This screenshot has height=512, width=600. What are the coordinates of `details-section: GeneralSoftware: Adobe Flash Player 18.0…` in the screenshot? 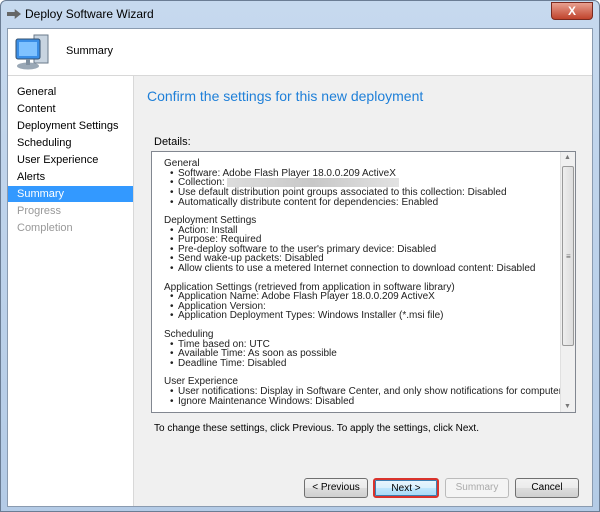 It's located at (361, 183).